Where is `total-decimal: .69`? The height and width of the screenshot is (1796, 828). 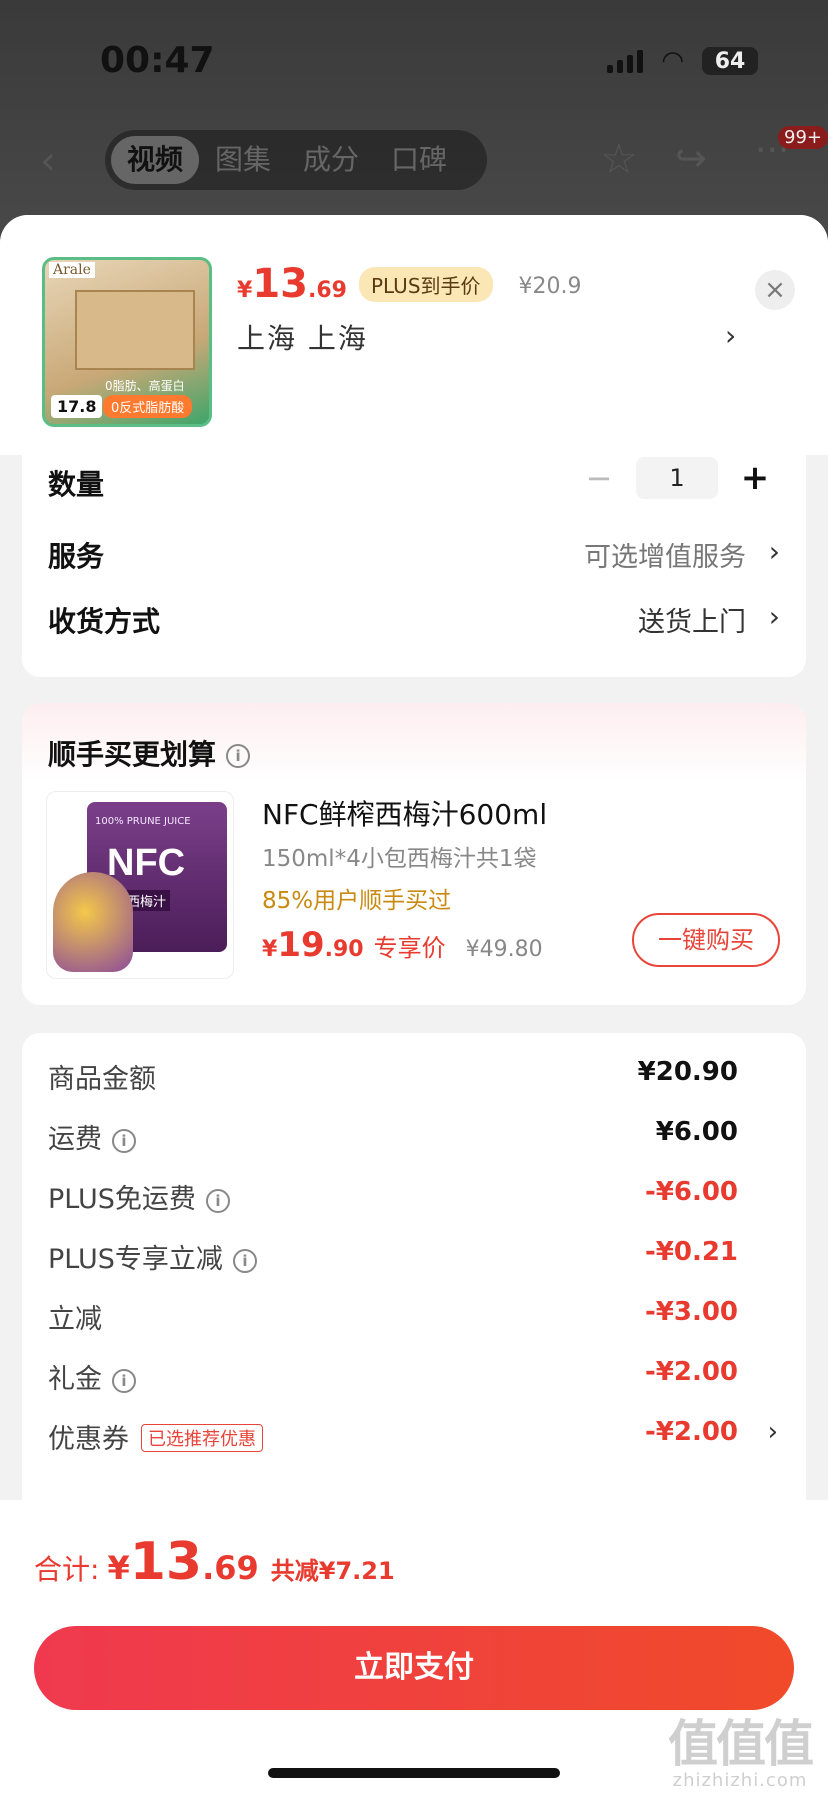
total-decimal: .69 is located at coordinates (230, 1568).